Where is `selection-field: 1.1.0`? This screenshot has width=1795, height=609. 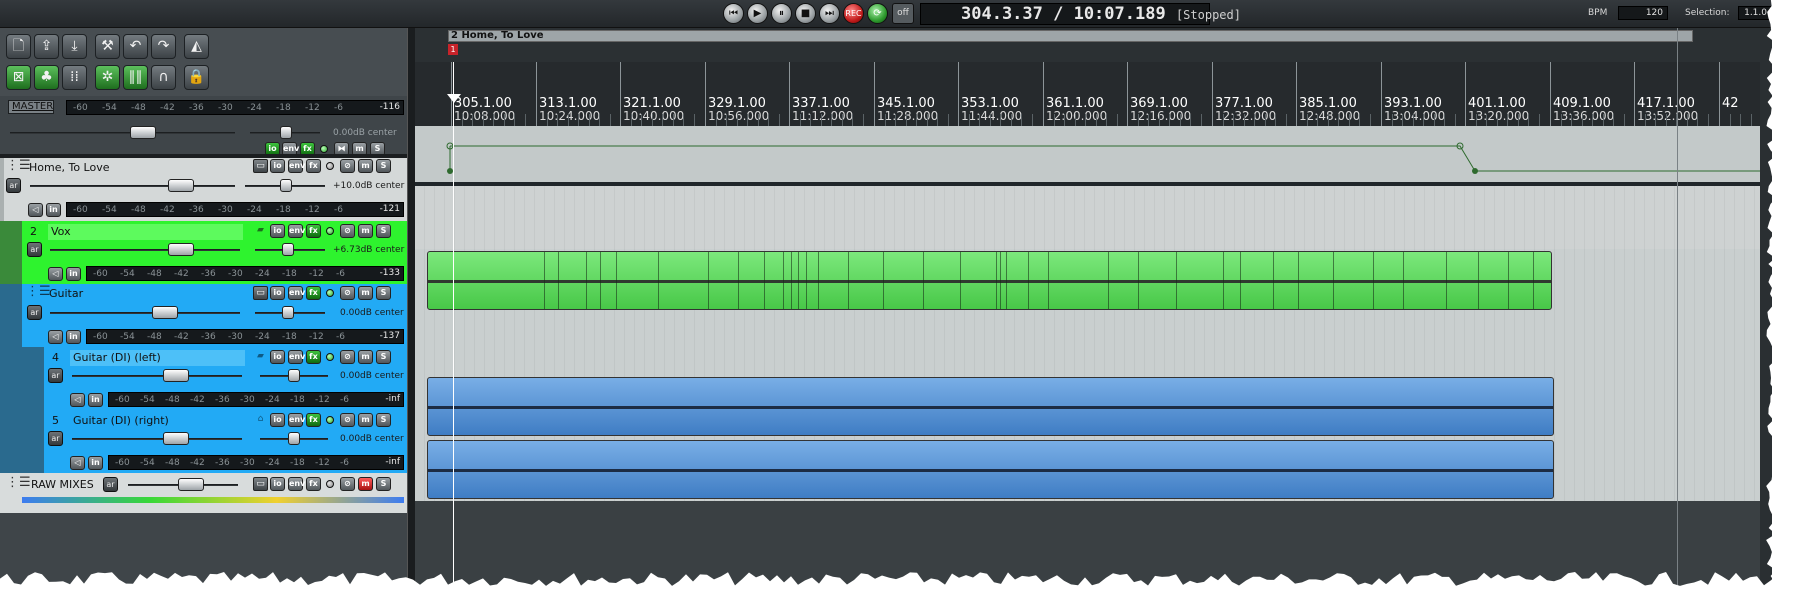 selection-field: 1.1.0 is located at coordinates (1755, 13).